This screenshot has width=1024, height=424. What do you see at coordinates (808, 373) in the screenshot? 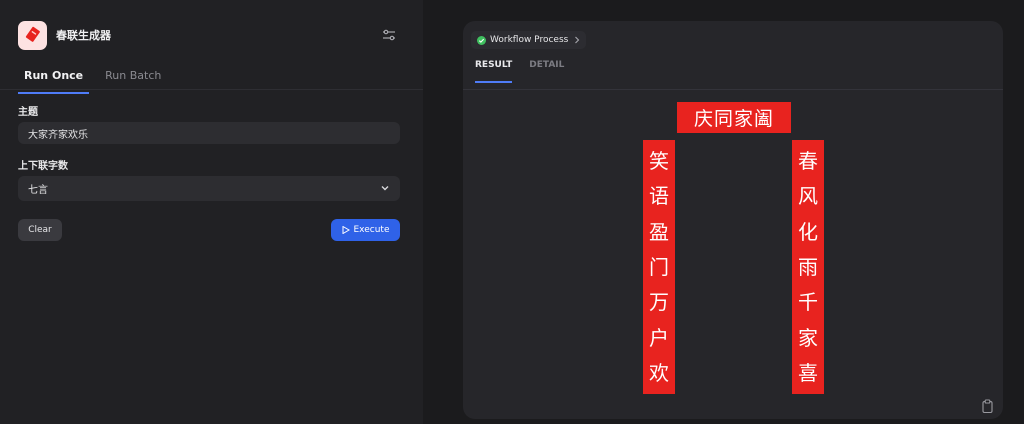
I see `right-couplet-char: 喜` at bounding box center [808, 373].